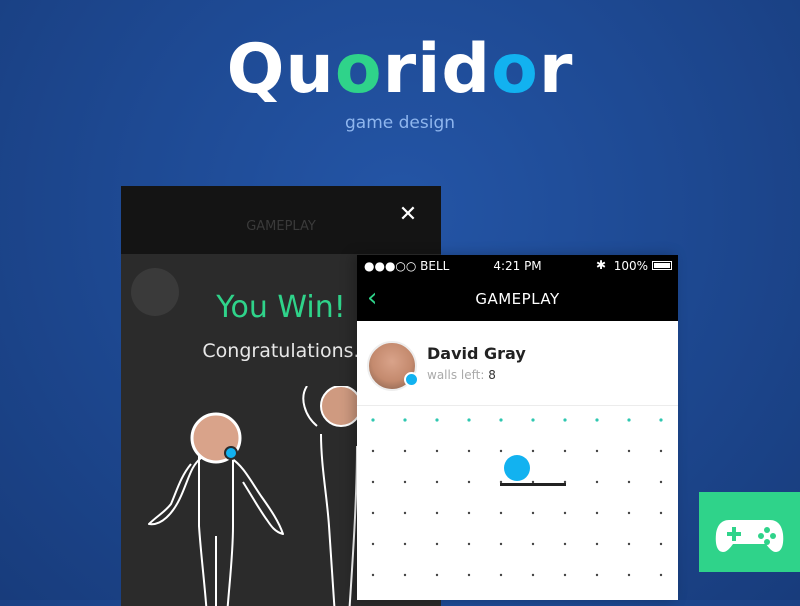  I want to click on player-name: David Gray, so click(476, 353).